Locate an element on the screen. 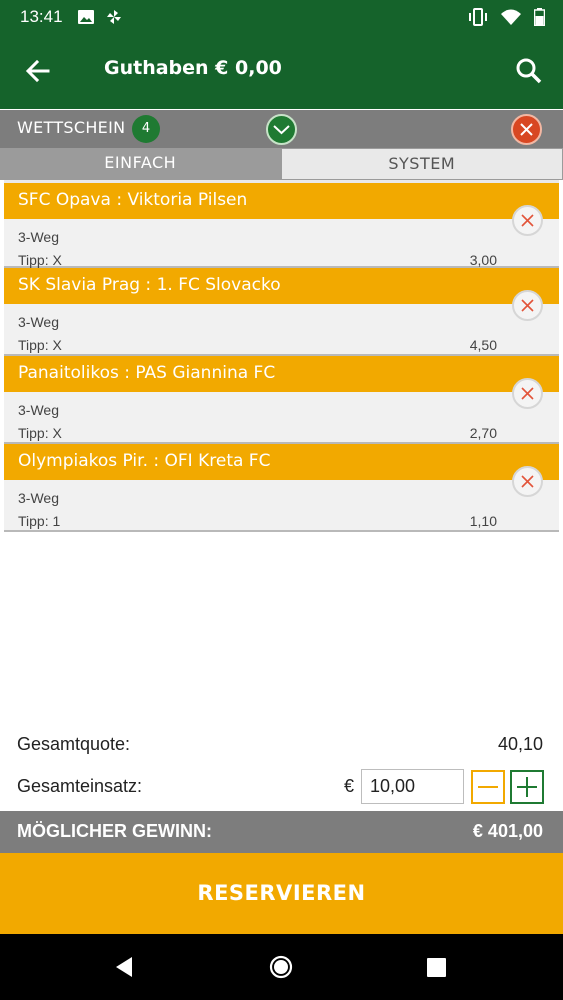  bet-match: Panaitolikos : PAS Giannina FC is located at coordinates (281, 374).